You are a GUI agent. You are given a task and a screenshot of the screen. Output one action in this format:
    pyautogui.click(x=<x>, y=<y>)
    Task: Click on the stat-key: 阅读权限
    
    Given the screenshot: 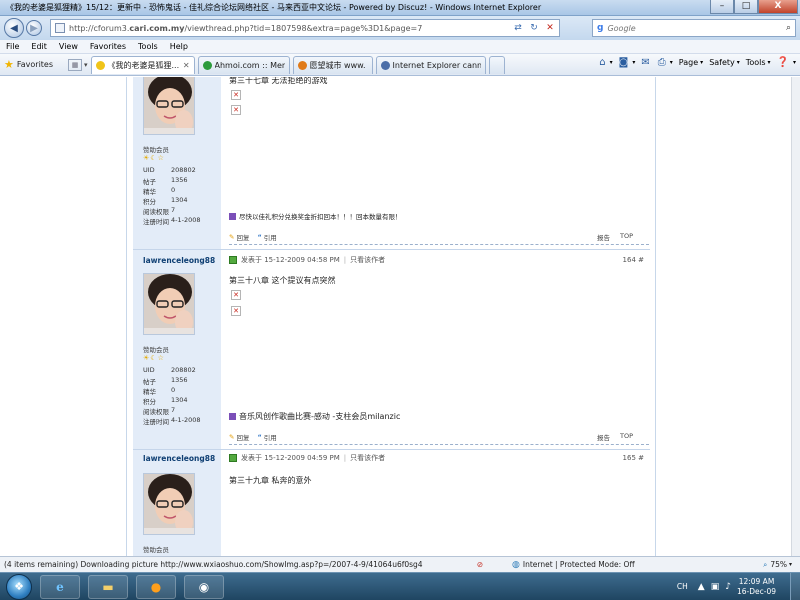 What is the action you would take?
    pyautogui.click(x=156, y=212)
    